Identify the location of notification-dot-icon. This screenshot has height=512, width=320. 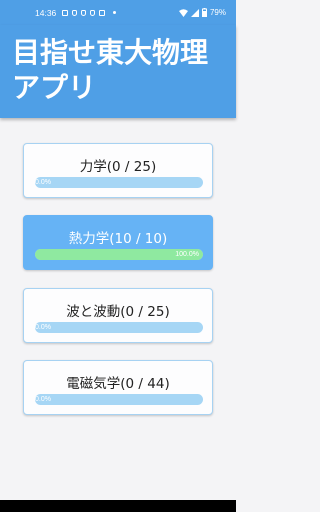
(115, 12).